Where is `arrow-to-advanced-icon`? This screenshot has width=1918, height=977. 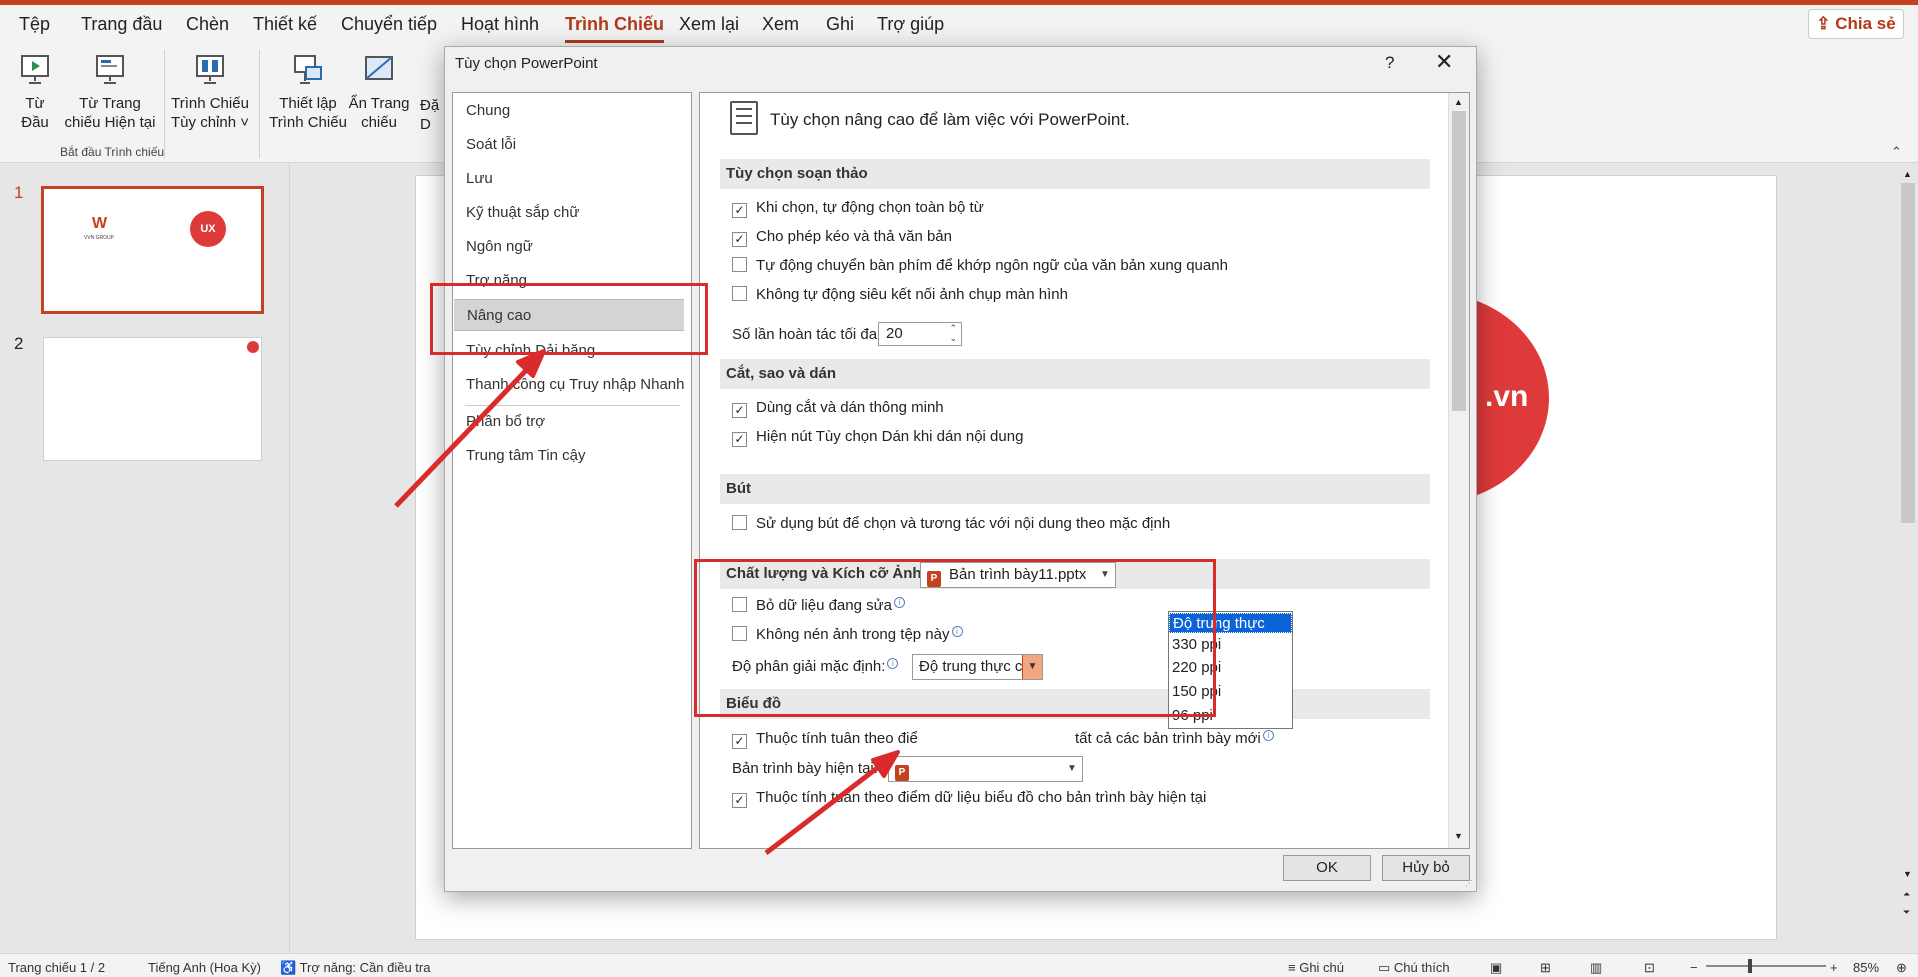 arrow-to-advanced-icon is located at coordinates (470, 428).